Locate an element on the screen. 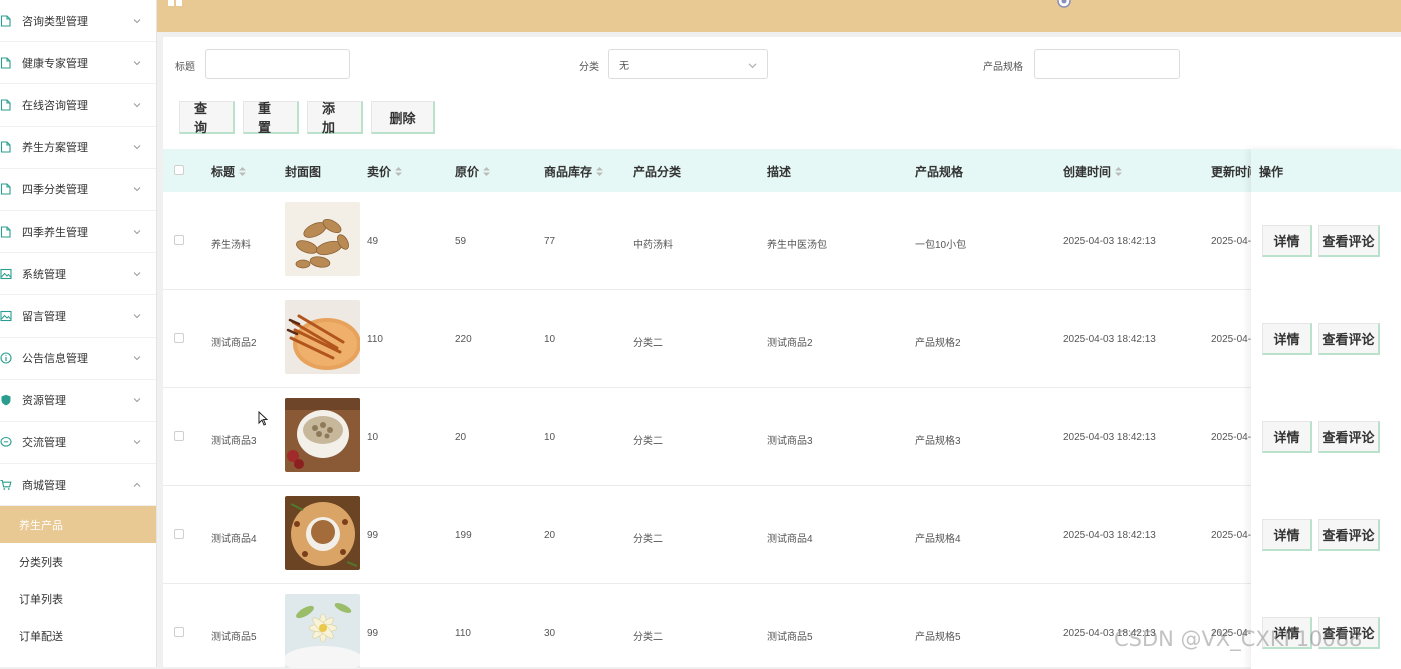 The height and width of the screenshot is (669, 1401). sidebar-item: 资源管理 is located at coordinates (78, 401).